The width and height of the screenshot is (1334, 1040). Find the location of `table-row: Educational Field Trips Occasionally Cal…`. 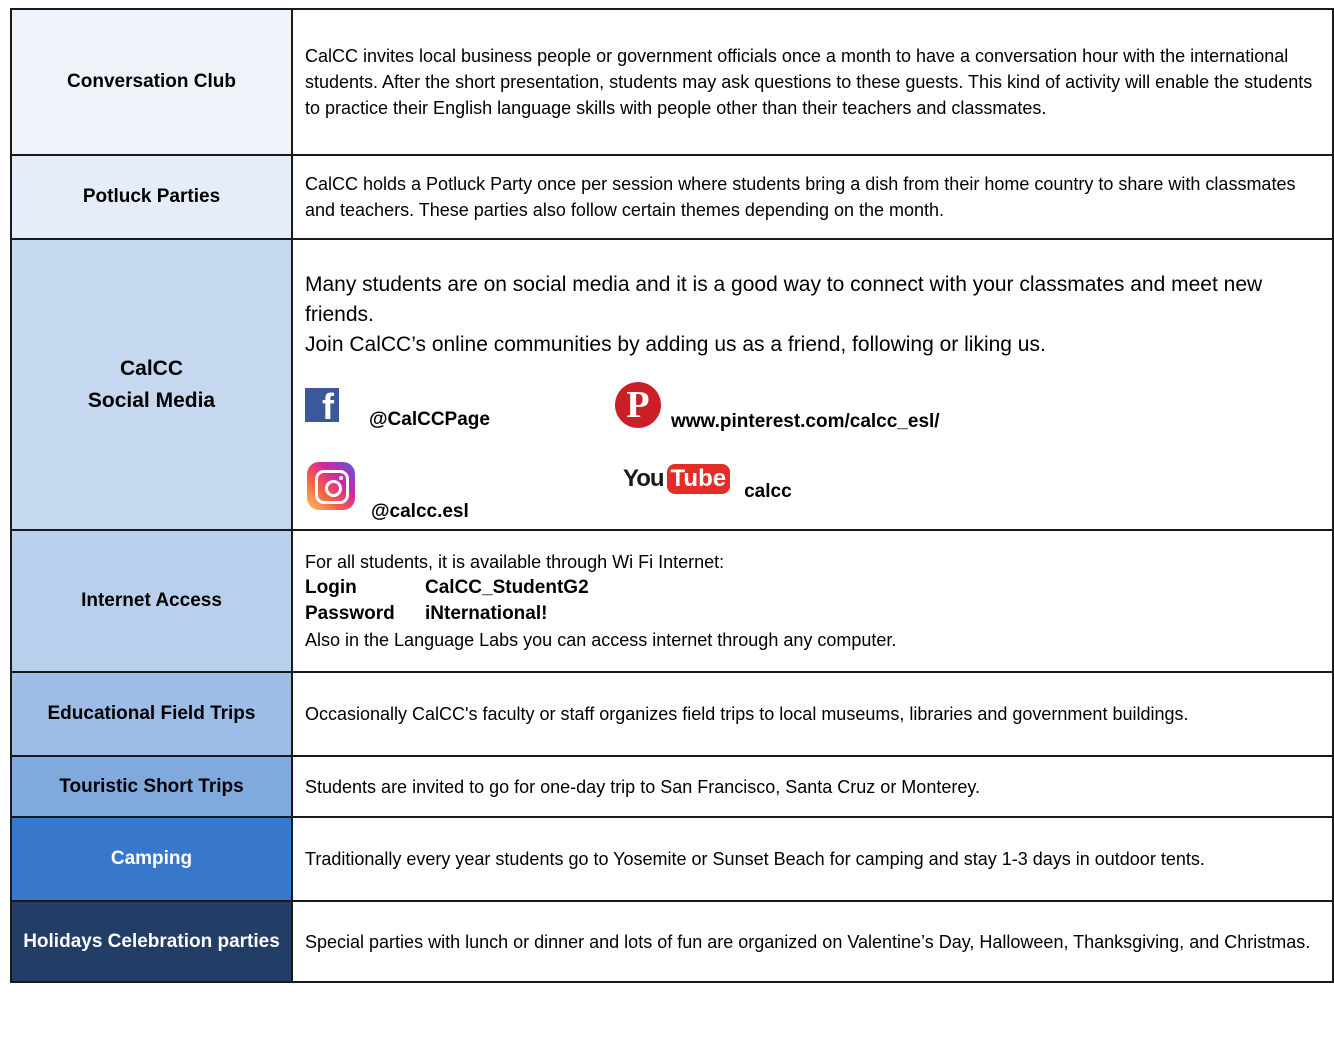

table-row: Educational Field Trips Occasionally Cal… is located at coordinates (672, 714).